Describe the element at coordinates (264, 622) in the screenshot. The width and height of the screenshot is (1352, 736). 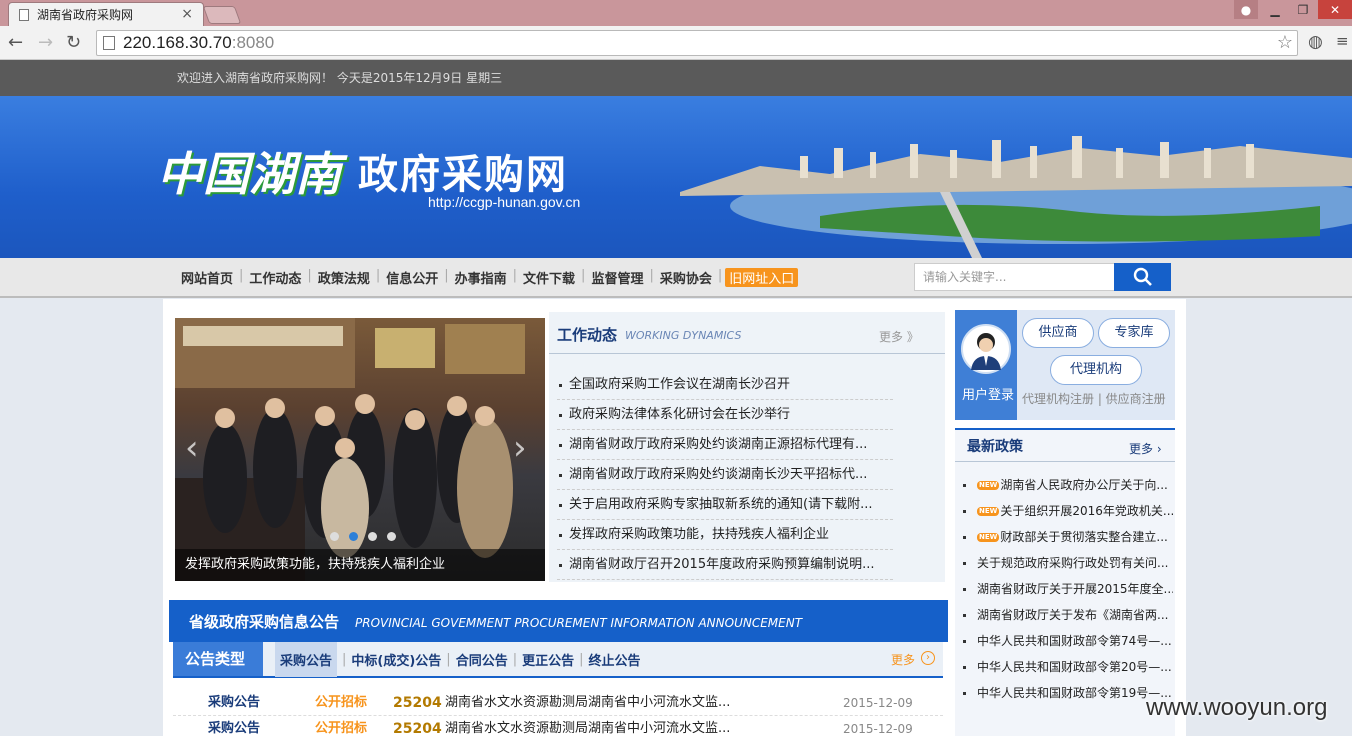
I see `provincial-title: 省级政府采购信息公告` at that location.